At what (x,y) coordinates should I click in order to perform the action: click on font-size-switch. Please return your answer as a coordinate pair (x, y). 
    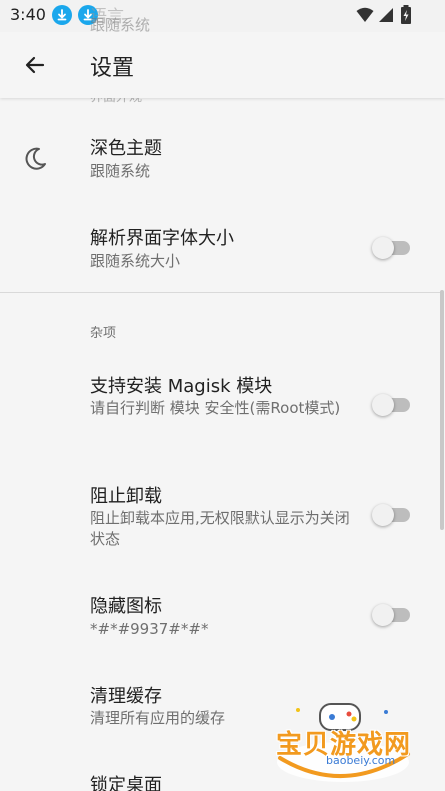
    Looking at the image, I should click on (392, 248).